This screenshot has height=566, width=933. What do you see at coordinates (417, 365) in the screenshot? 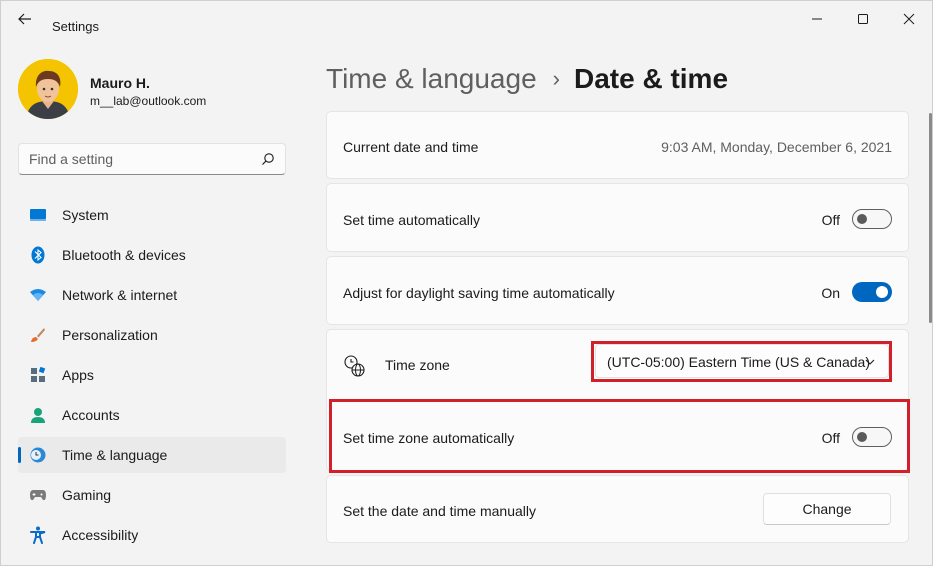
I see `time-zone-label: Time zone` at bounding box center [417, 365].